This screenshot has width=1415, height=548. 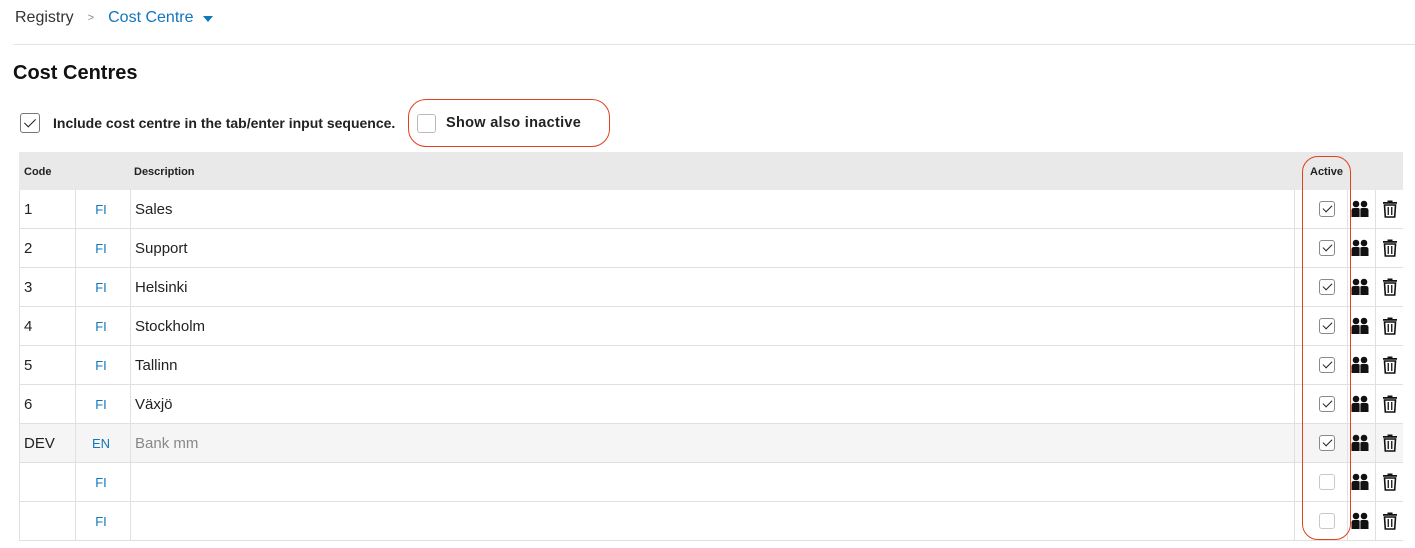 What do you see at coordinates (711, 404) in the screenshot?
I see `table-row: 6 FI Växjö` at bounding box center [711, 404].